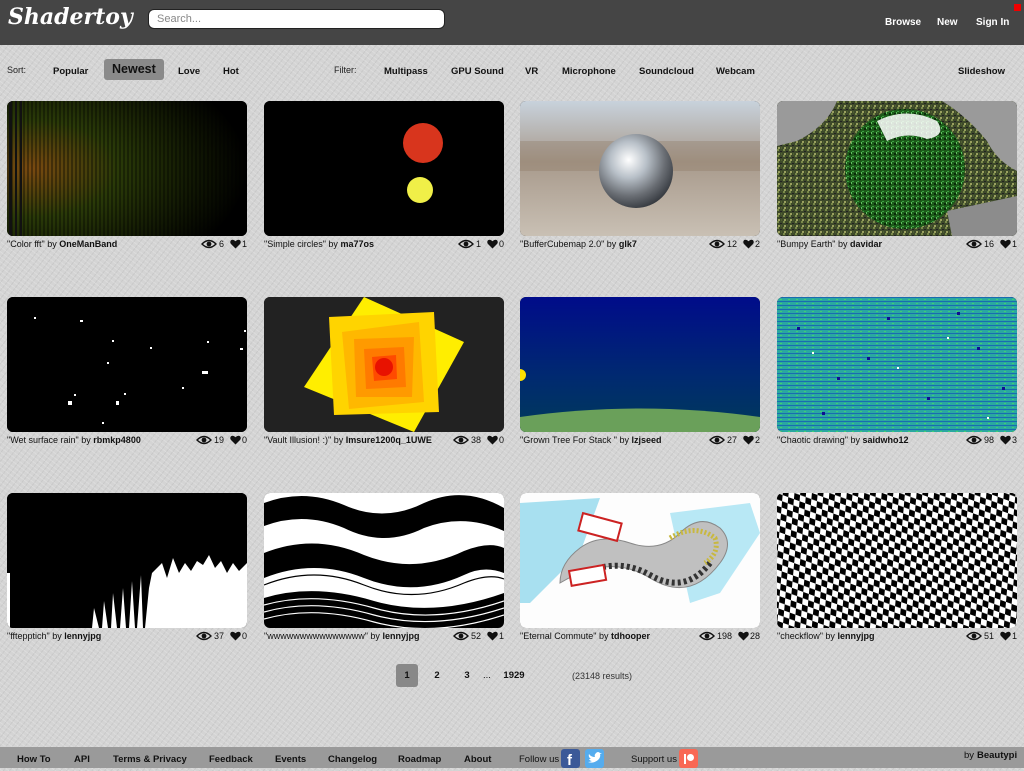 The width and height of the screenshot is (1024, 771). What do you see at coordinates (150, 759) in the screenshot?
I see `footer-terms-privacy: Terms & Privacy` at bounding box center [150, 759].